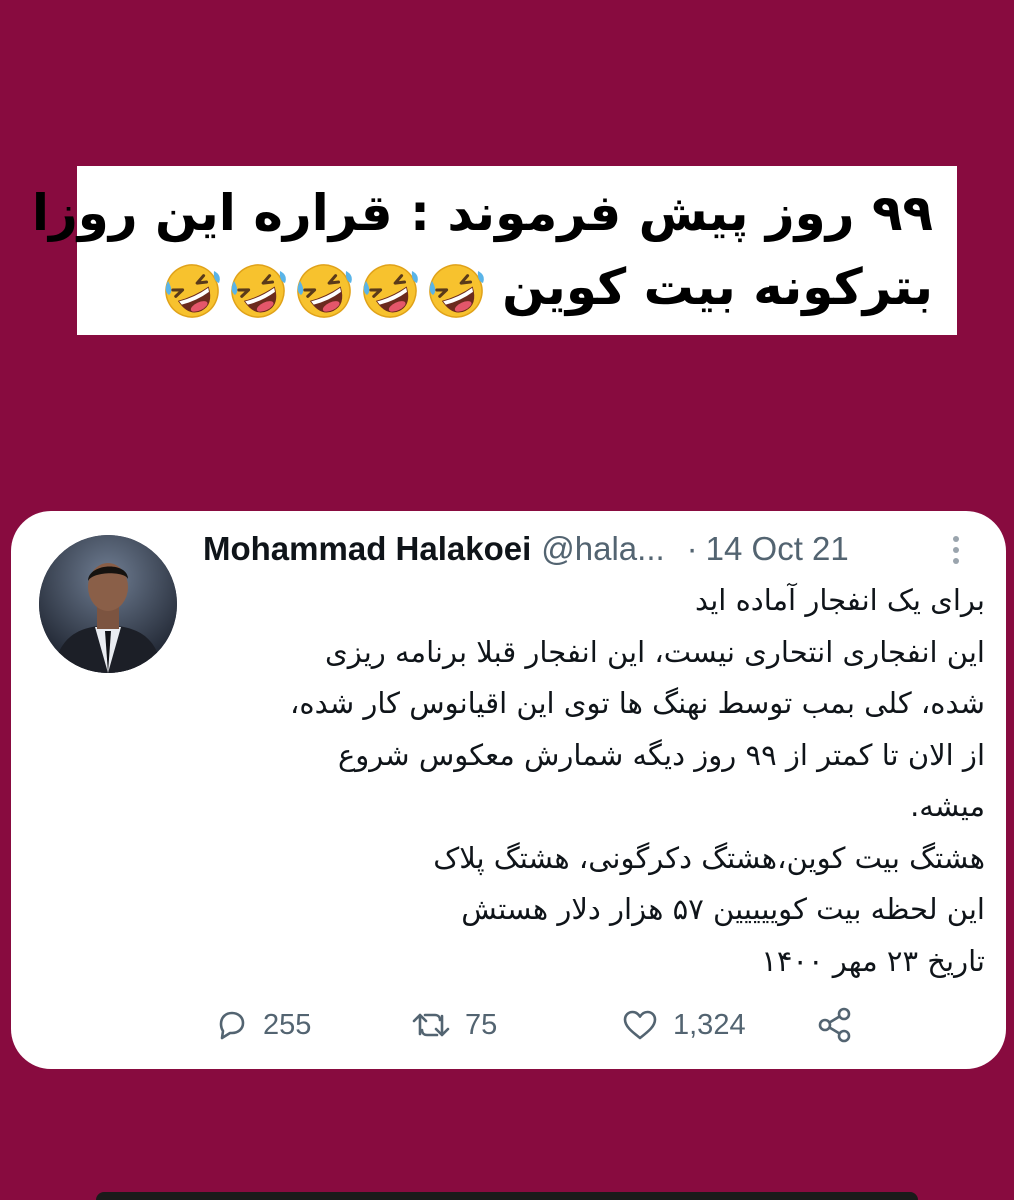 The image size is (1014, 1200). Describe the element at coordinates (108, 604) in the screenshot. I see `avatar` at that location.